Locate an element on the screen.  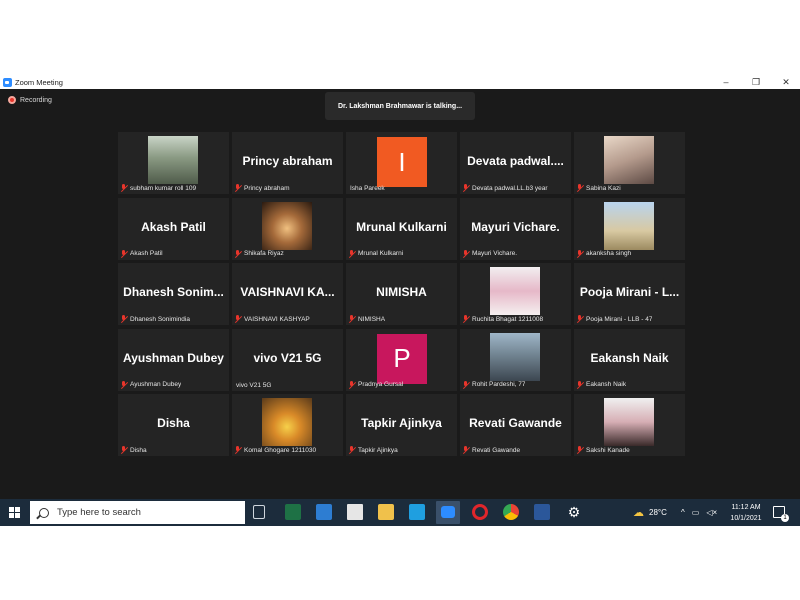
participant-name-label: Ruchita Bhagat 1211008 is located at coordinates (502, 319).